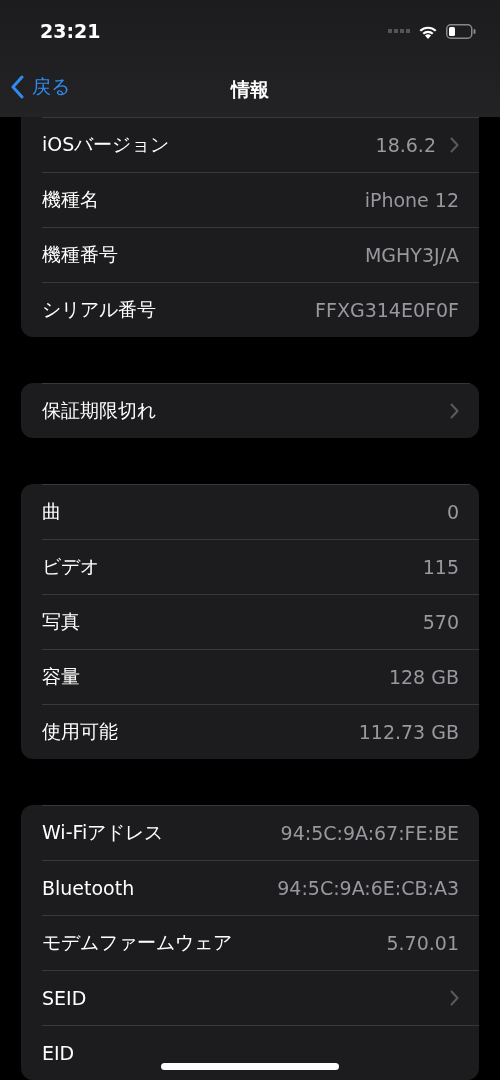 The height and width of the screenshot is (1080, 500). I want to click on row-value: 94:5C:9A:6E:CB:A3, so click(368, 888).